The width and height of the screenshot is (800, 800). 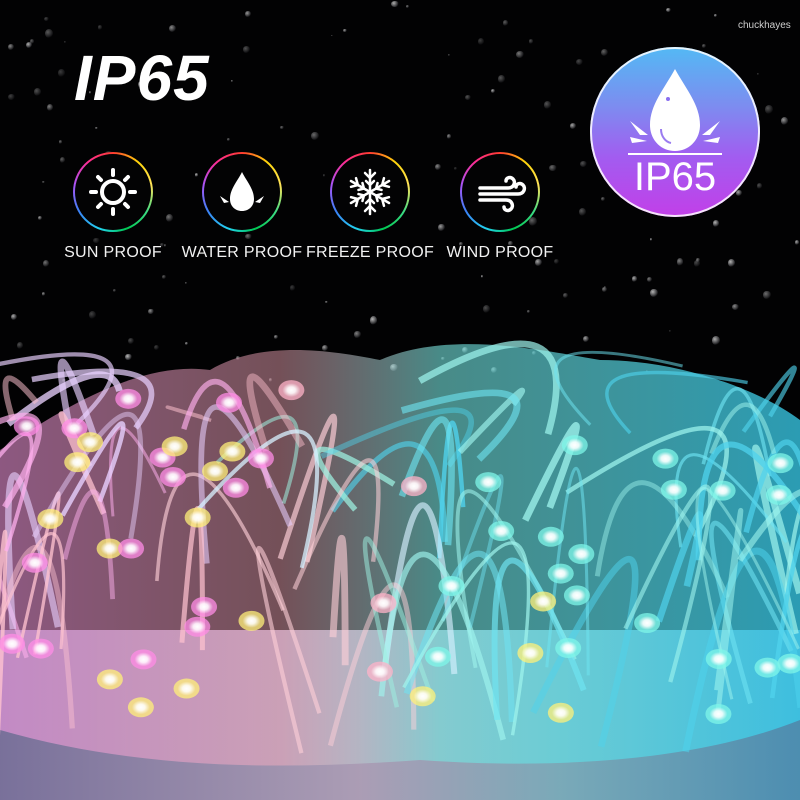 I want to click on ip65-badge: IP65, so click(x=675, y=132).